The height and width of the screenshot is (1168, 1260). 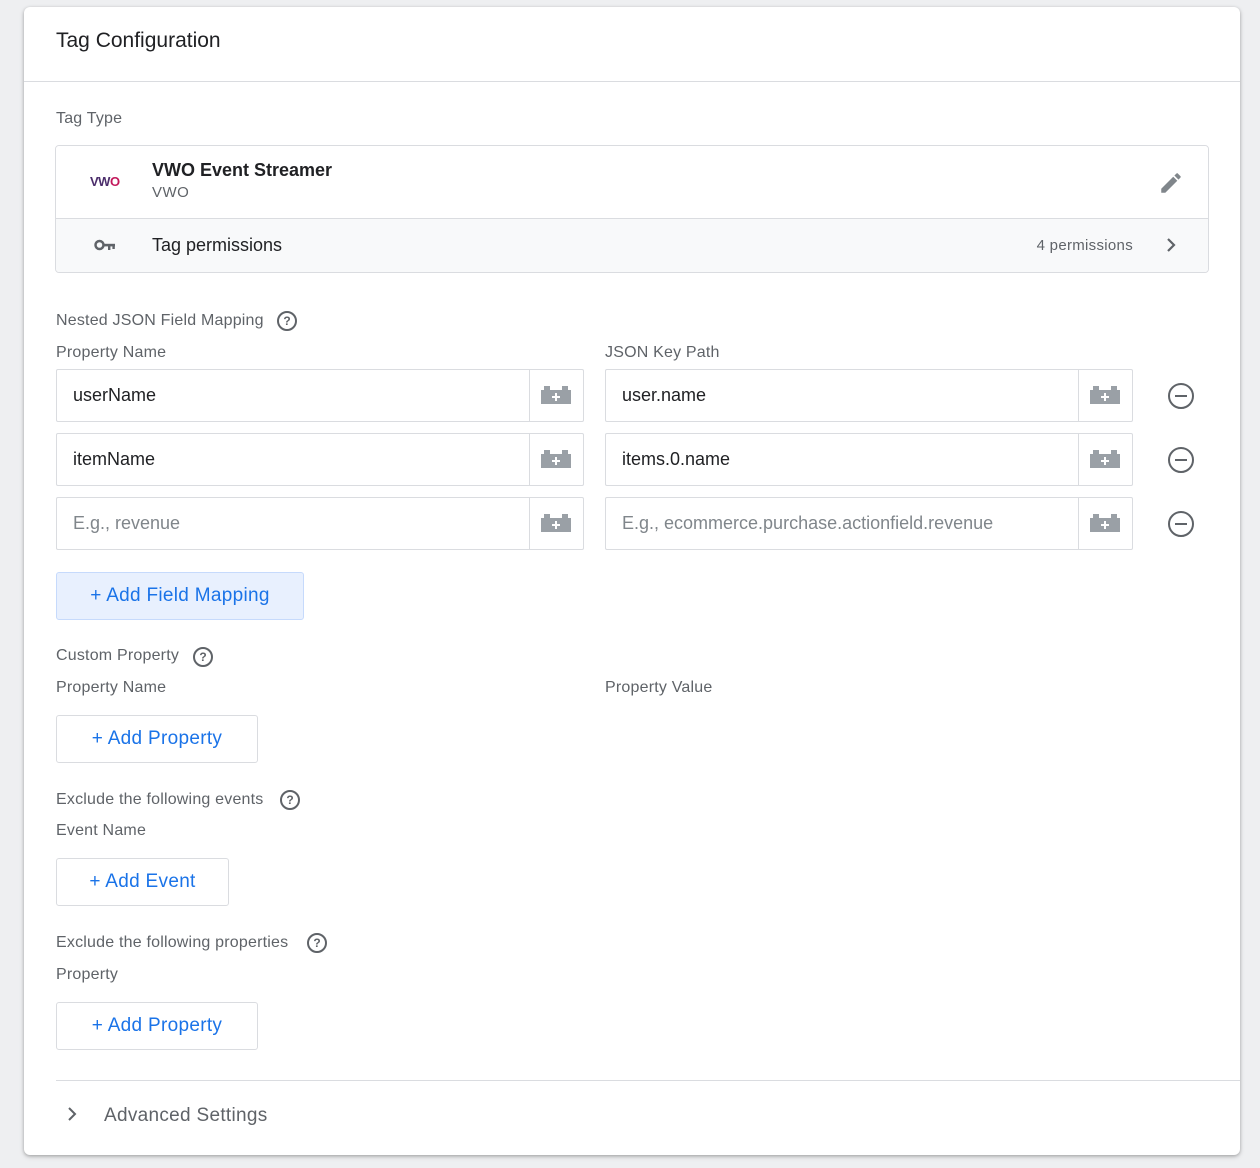 I want to click on add-event-button: + Add Event, so click(x=142, y=882).